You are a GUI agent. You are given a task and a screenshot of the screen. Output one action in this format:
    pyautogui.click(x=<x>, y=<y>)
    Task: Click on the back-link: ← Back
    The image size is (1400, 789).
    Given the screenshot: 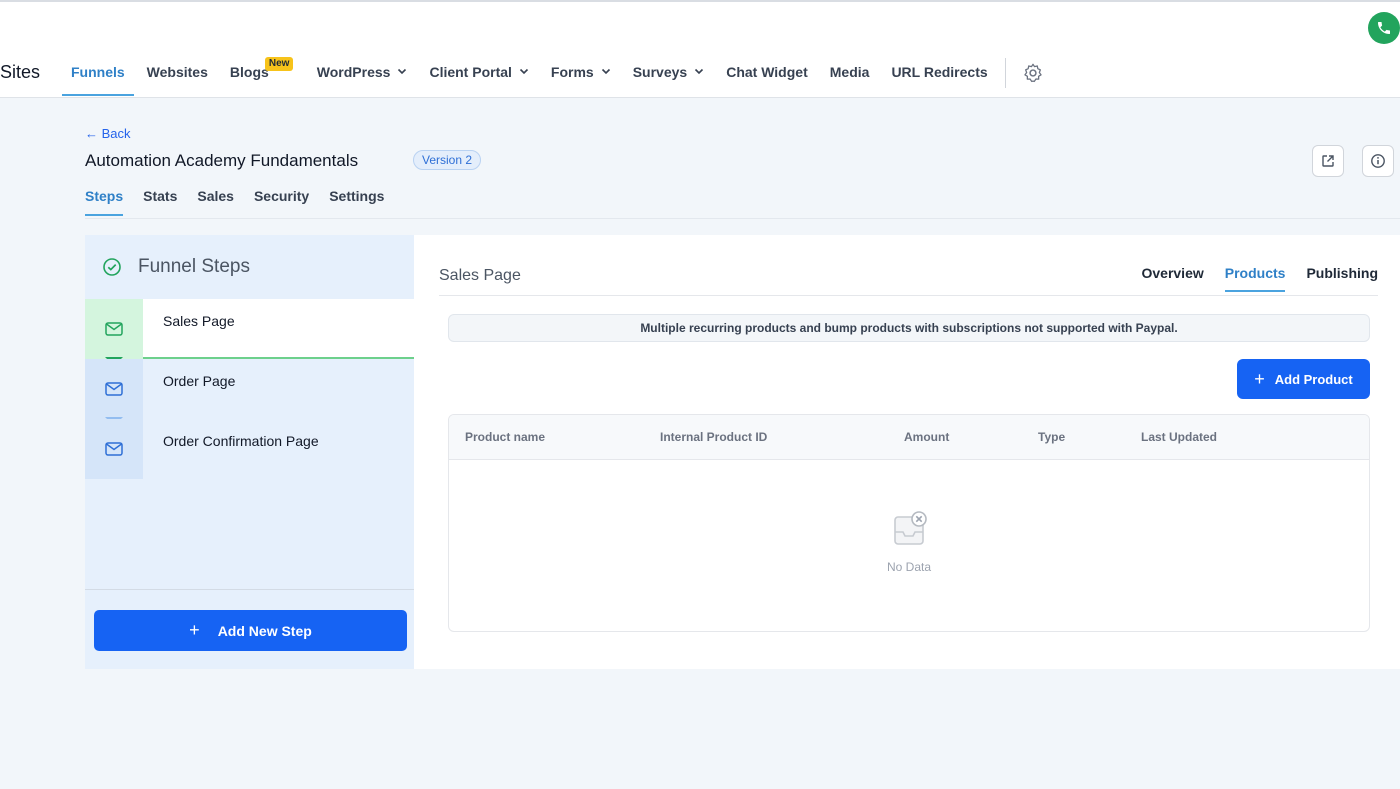 What is the action you would take?
    pyautogui.click(x=108, y=133)
    